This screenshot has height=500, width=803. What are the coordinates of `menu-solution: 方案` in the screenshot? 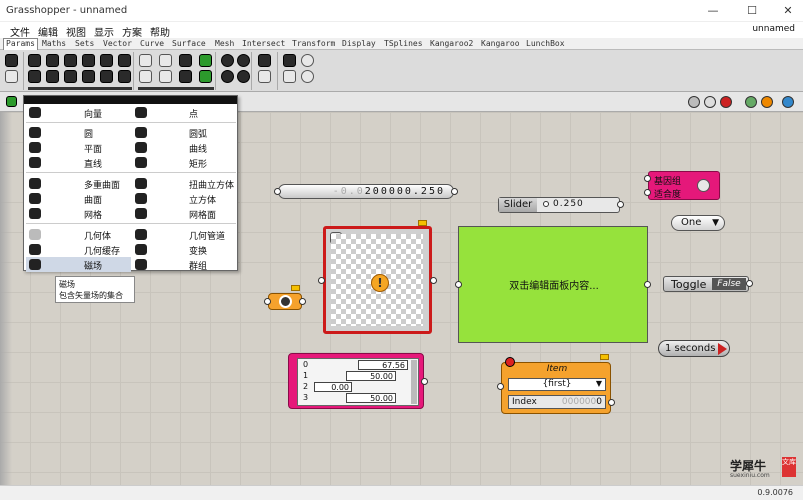 It's located at (132, 31).